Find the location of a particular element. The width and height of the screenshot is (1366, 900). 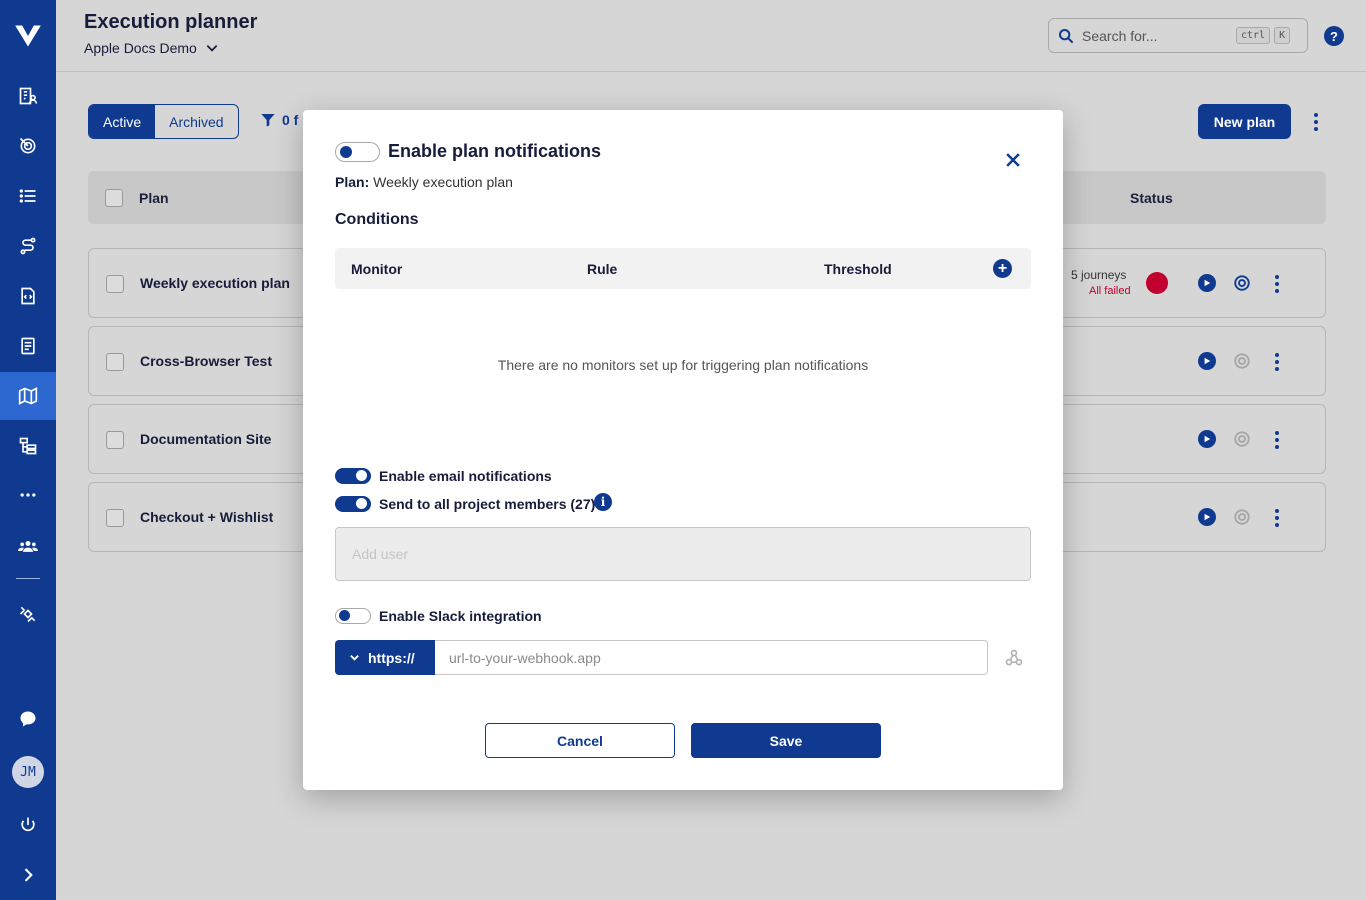

send-all-members-toggle is located at coordinates (353, 504).